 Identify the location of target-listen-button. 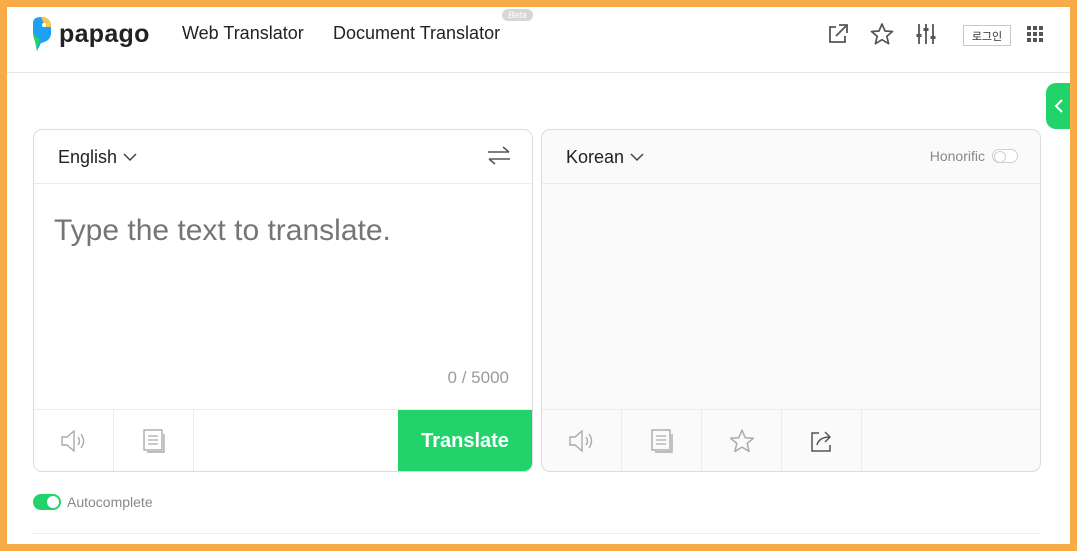
(582, 440).